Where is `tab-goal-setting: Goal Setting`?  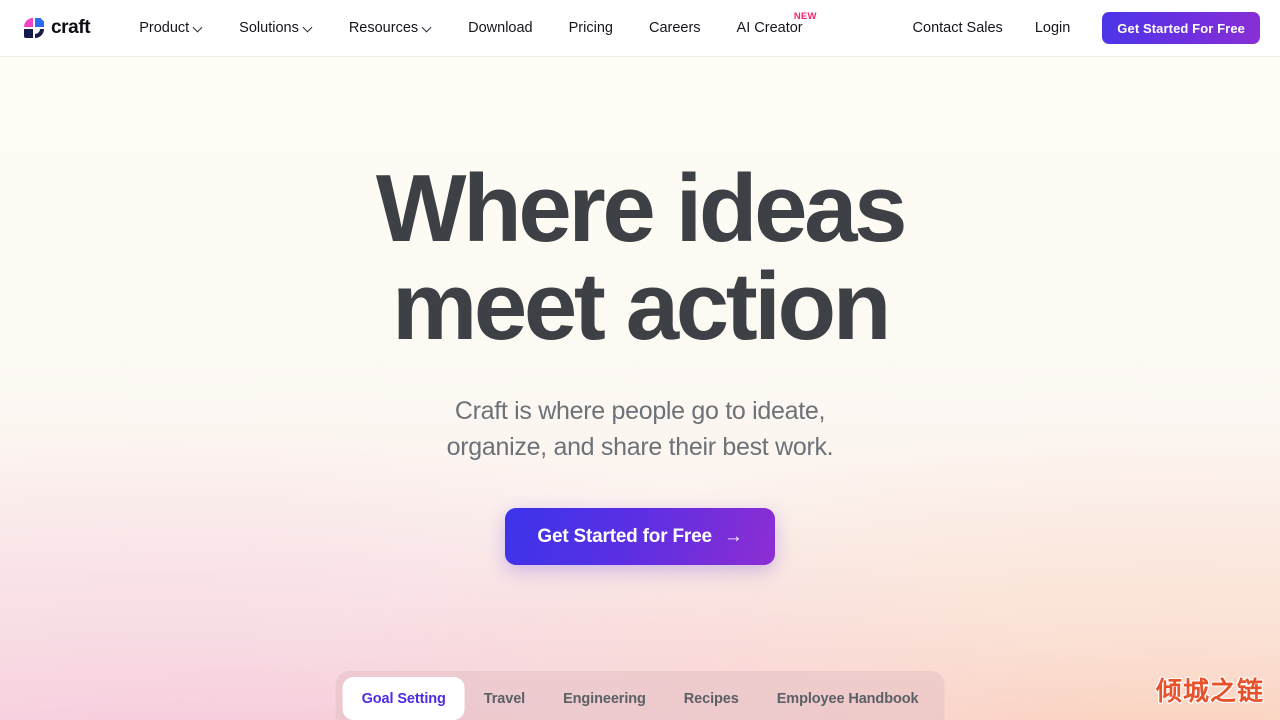
tab-goal-setting: Goal Setting is located at coordinates (403, 698).